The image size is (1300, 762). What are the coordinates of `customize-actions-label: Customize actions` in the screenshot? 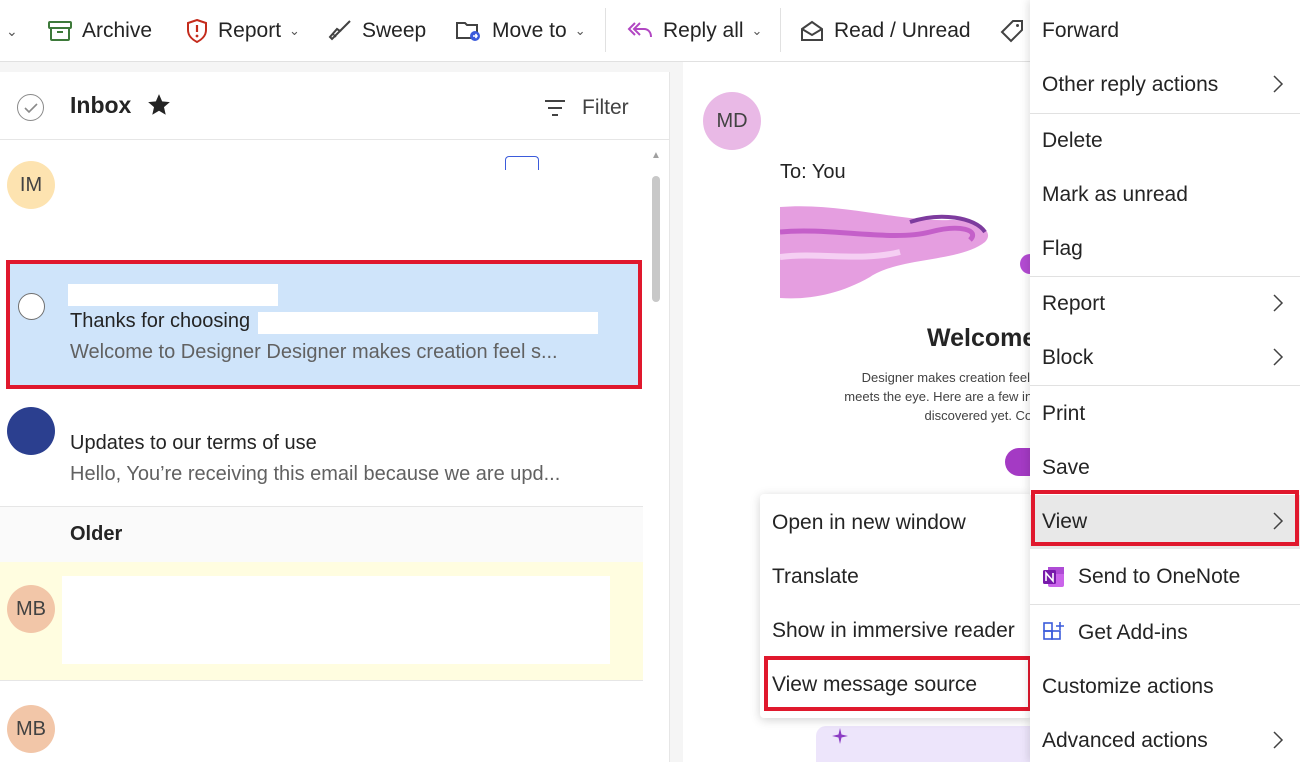 It's located at (1128, 686).